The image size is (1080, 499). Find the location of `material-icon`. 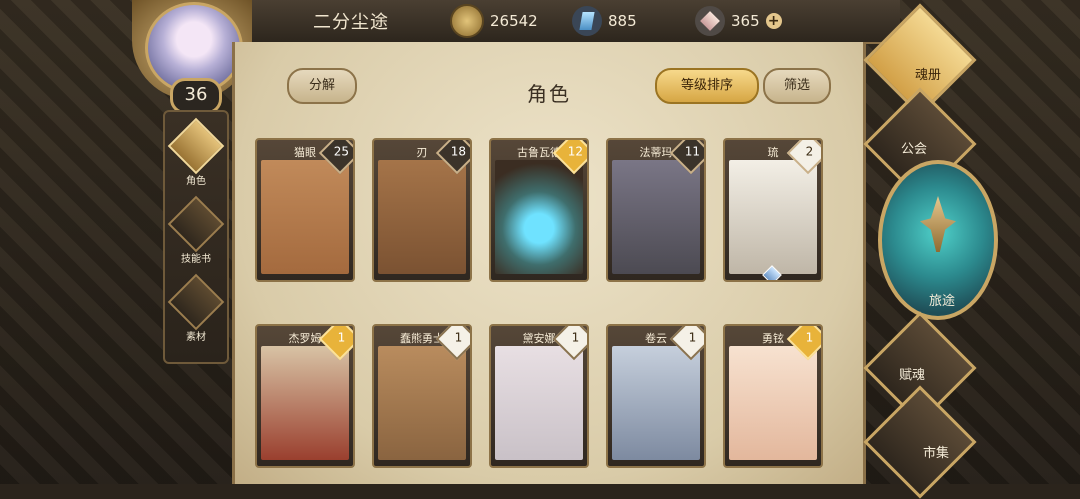

material-icon is located at coordinates (196, 302).